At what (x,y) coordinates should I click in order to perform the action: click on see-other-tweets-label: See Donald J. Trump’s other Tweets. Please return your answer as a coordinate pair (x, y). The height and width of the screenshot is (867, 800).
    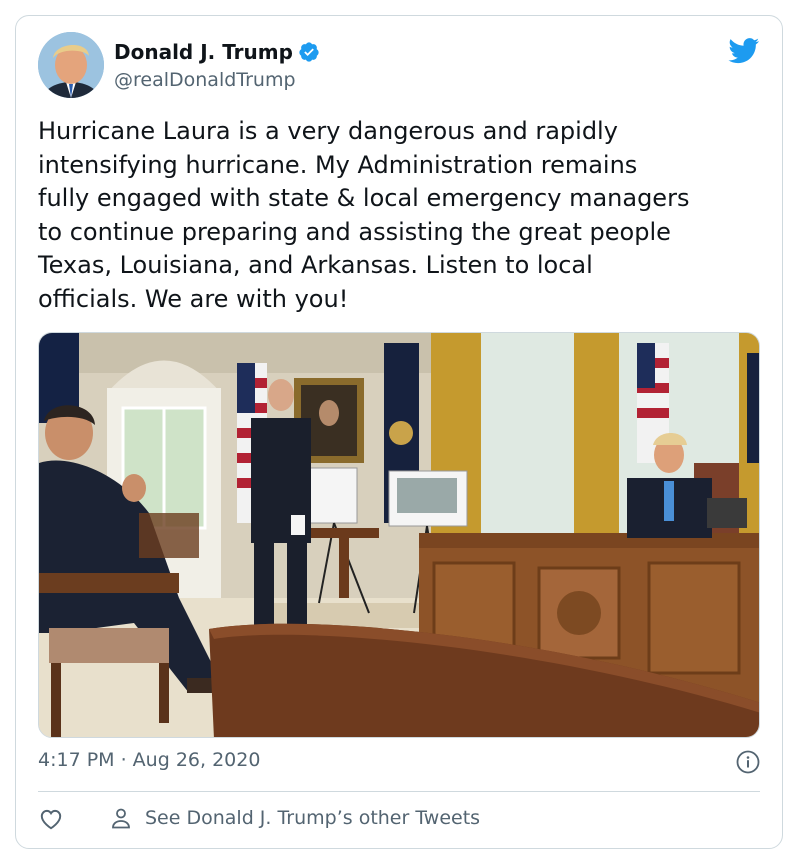
    Looking at the image, I should click on (313, 818).